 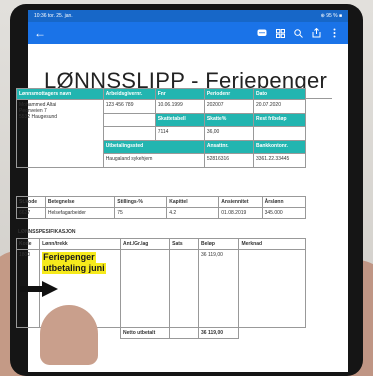 What do you see at coordinates (28, 244) in the screenshot?
I see `header-code: Kode` at bounding box center [28, 244].